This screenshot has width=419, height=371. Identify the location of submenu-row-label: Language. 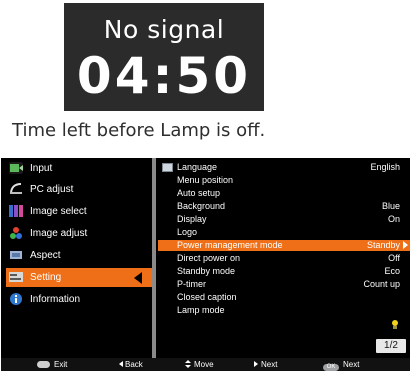
(197, 167).